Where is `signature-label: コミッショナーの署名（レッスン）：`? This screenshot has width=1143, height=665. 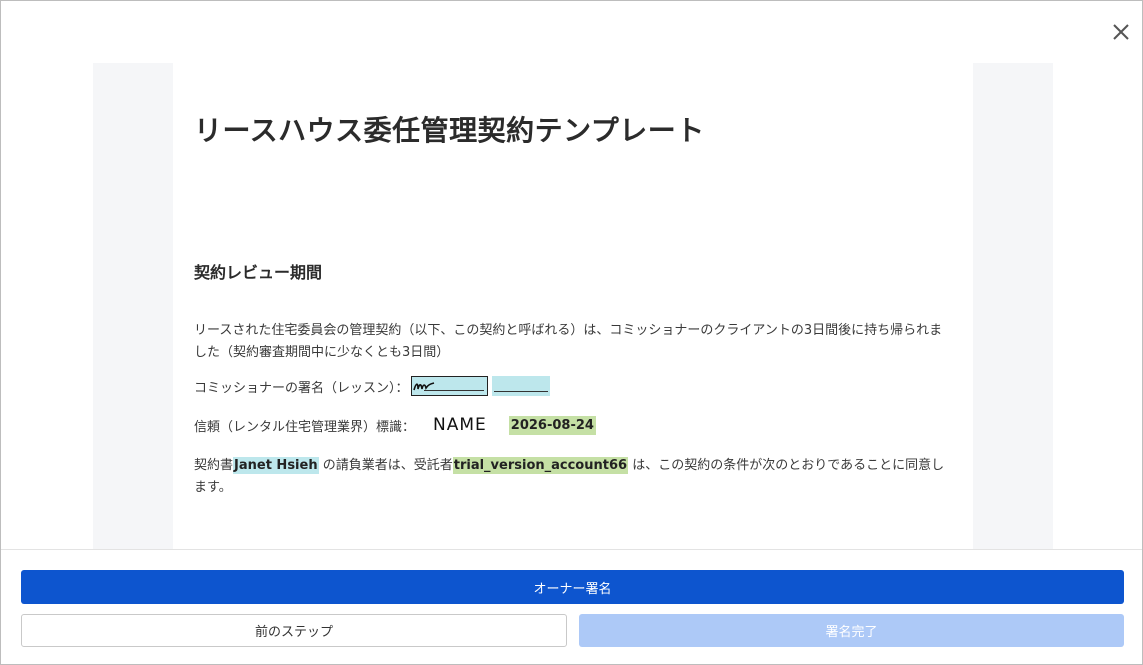
signature-label: コミッショナーの署名（レッスン）： is located at coordinates (301, 388).